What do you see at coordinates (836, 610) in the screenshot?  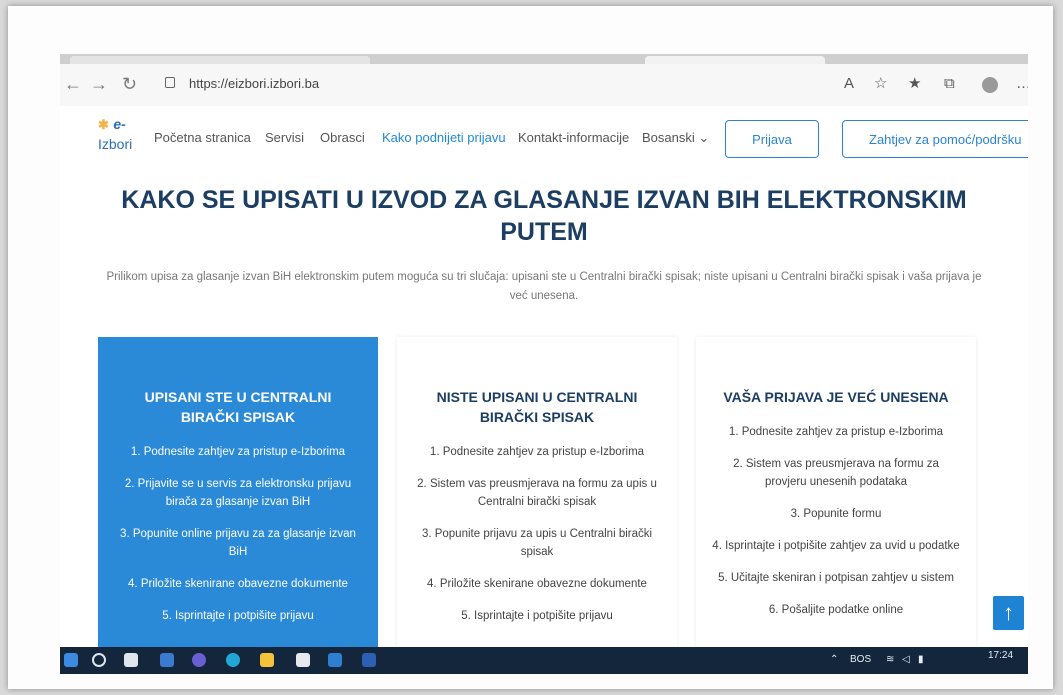 I see `step-item: 6. Pošaljite podatke online` at bounding box center [836, 610].